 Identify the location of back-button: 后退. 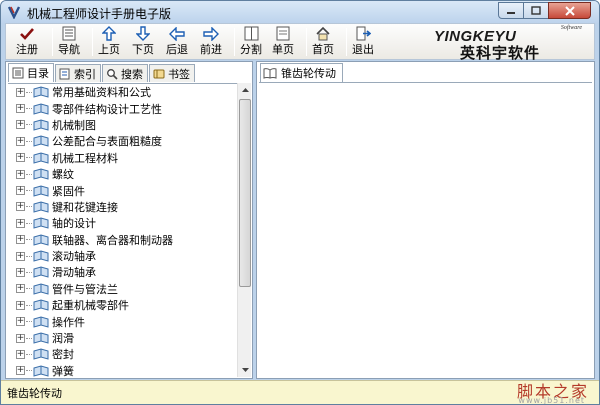
(177, 42).